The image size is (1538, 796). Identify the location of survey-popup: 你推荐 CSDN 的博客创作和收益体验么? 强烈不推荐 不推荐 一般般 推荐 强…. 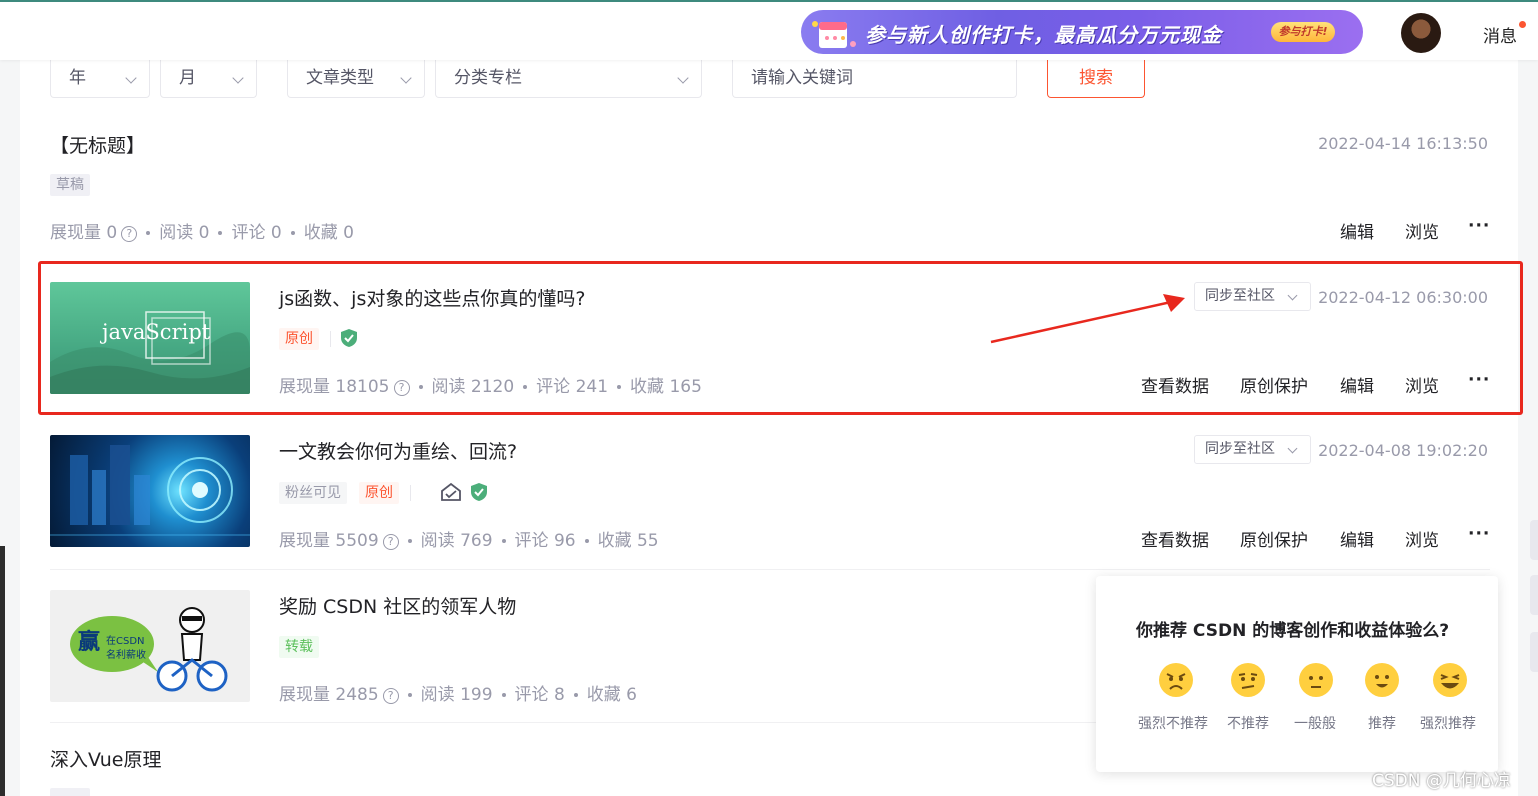
(1297, 674).